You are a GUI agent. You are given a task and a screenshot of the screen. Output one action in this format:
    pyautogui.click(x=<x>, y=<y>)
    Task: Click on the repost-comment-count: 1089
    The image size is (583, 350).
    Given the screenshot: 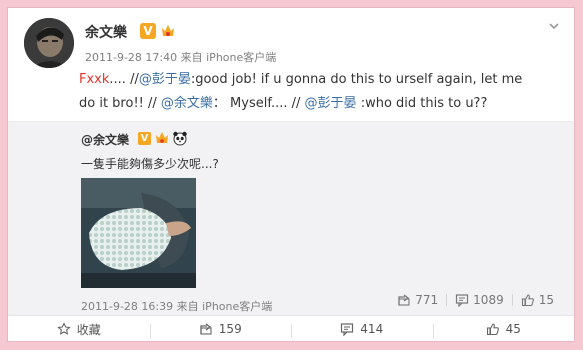 What is the action you would take?
    pyautogui.click(x=488, y=300)
    